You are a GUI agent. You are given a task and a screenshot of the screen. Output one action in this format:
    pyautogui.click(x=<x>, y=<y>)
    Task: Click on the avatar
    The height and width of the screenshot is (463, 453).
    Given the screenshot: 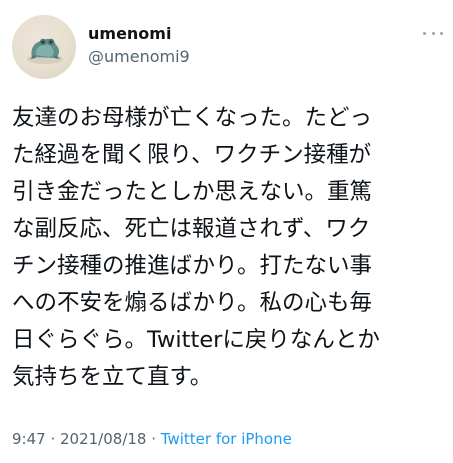 What is the action you would take?
    pyautogui.click(x=44, y=47)
    